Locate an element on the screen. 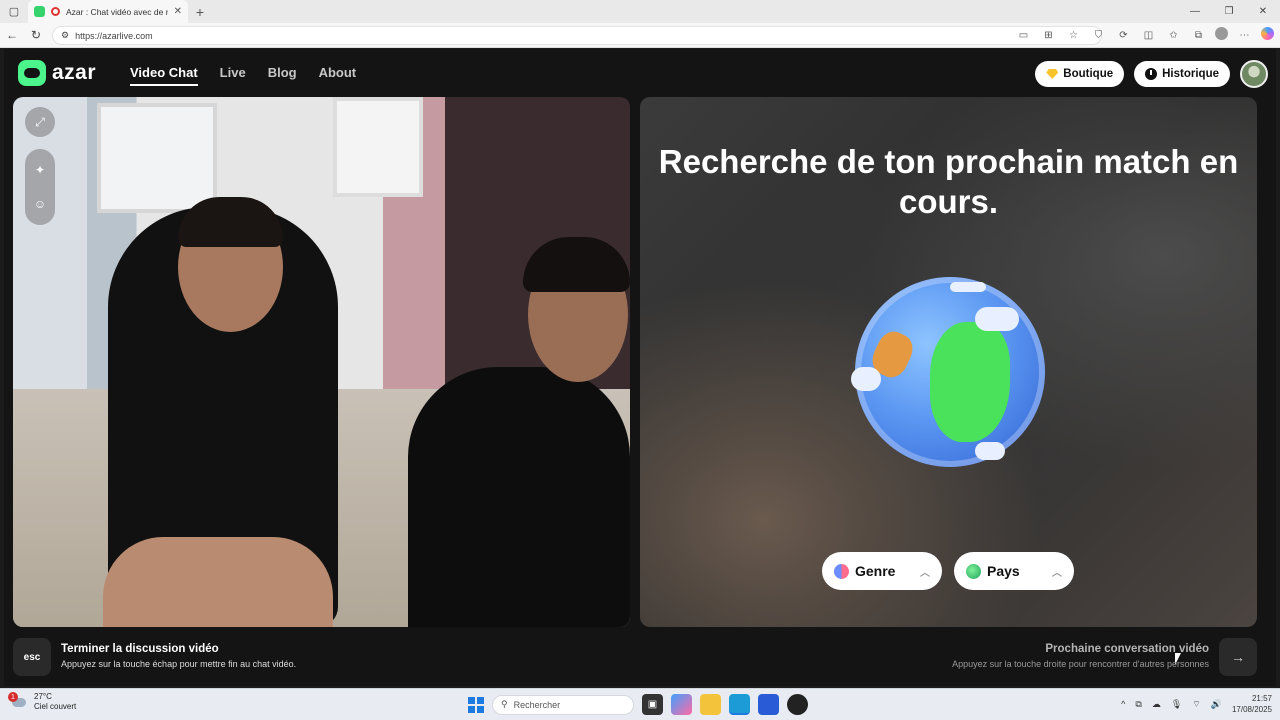  country-filter-label: Pays is located at coordinates (1003, 571).